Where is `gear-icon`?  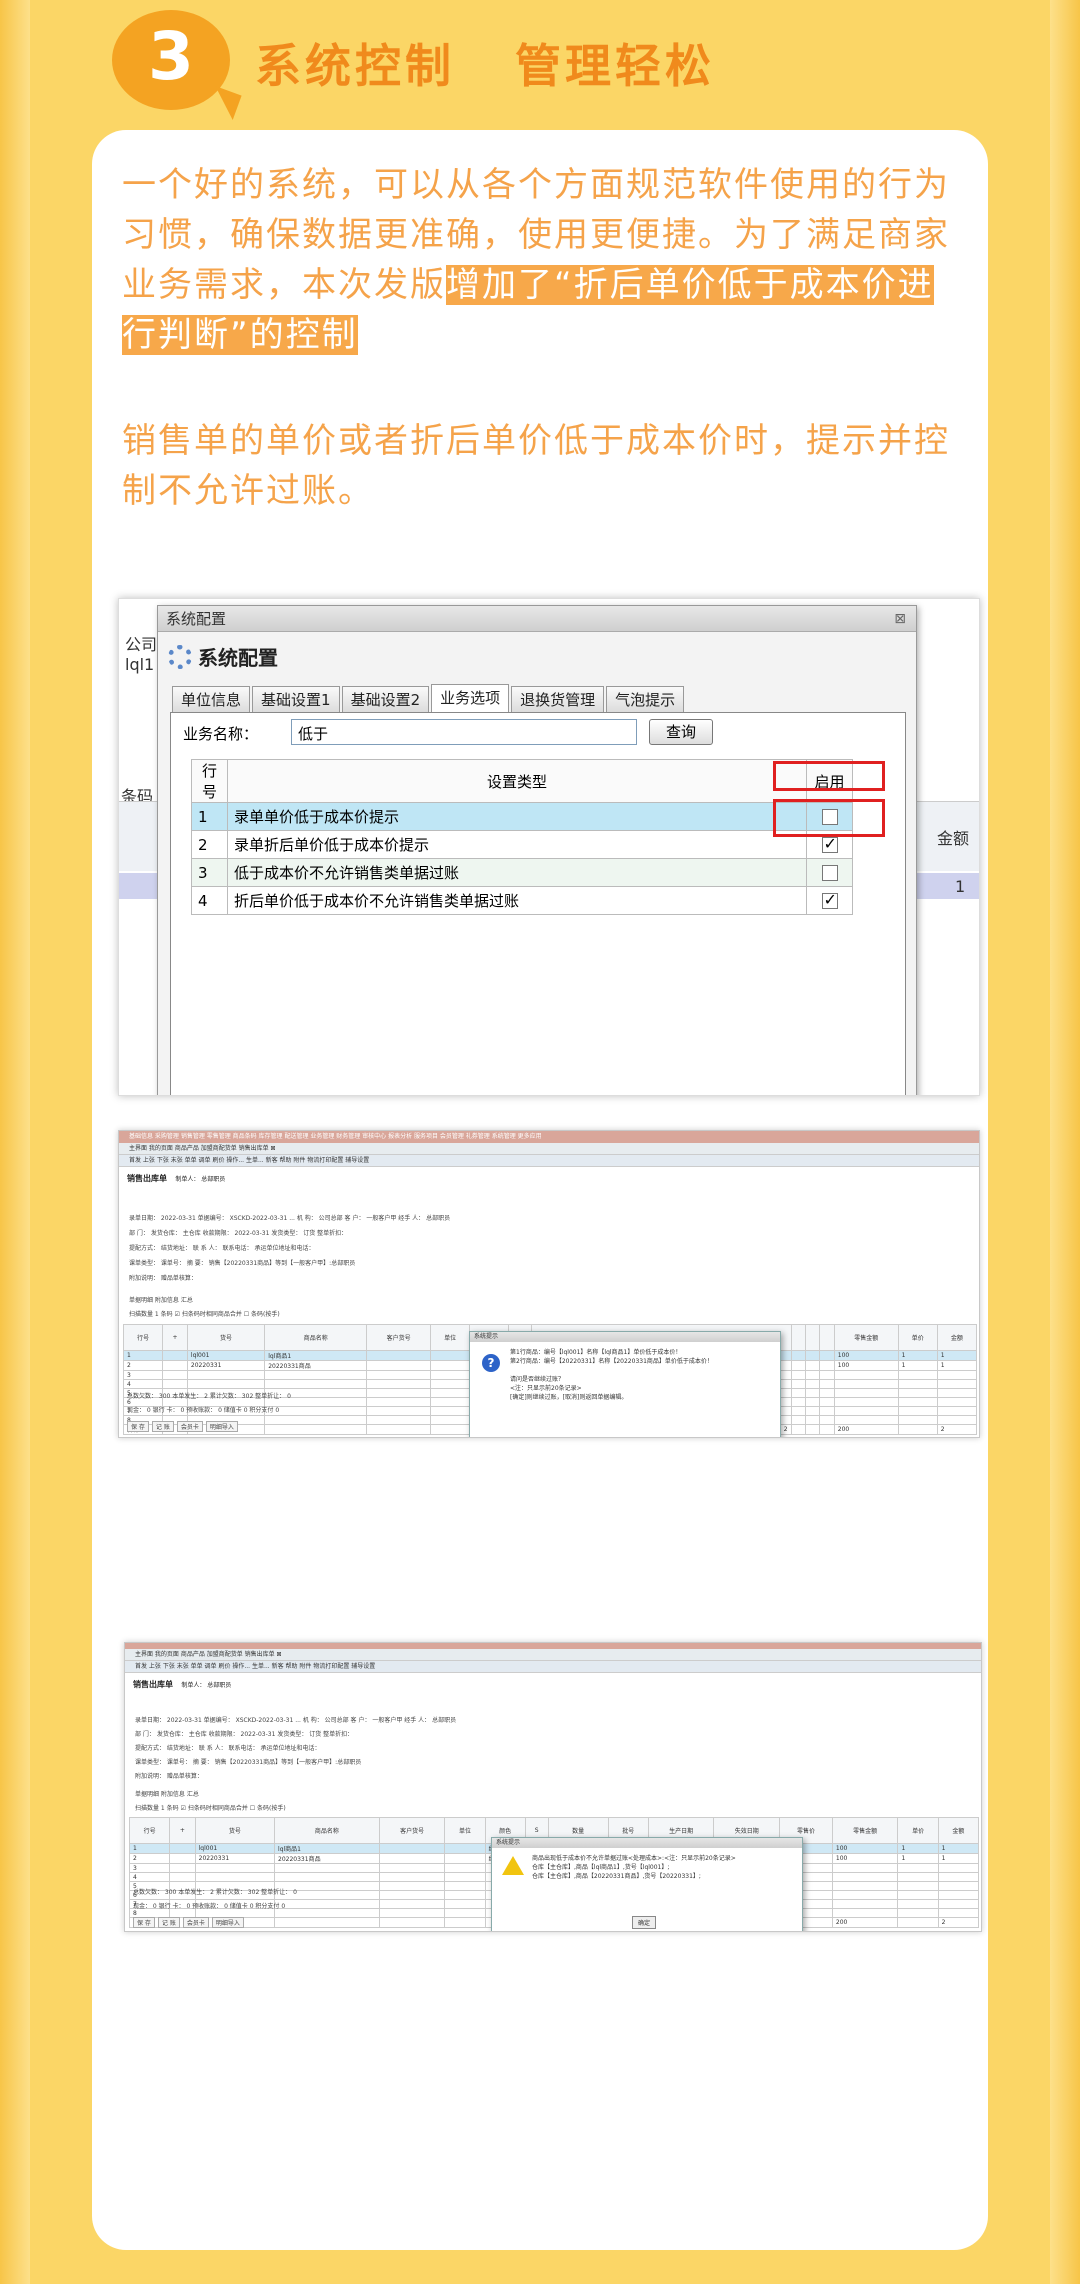
gear-icon is located at coordinates (180, 657).